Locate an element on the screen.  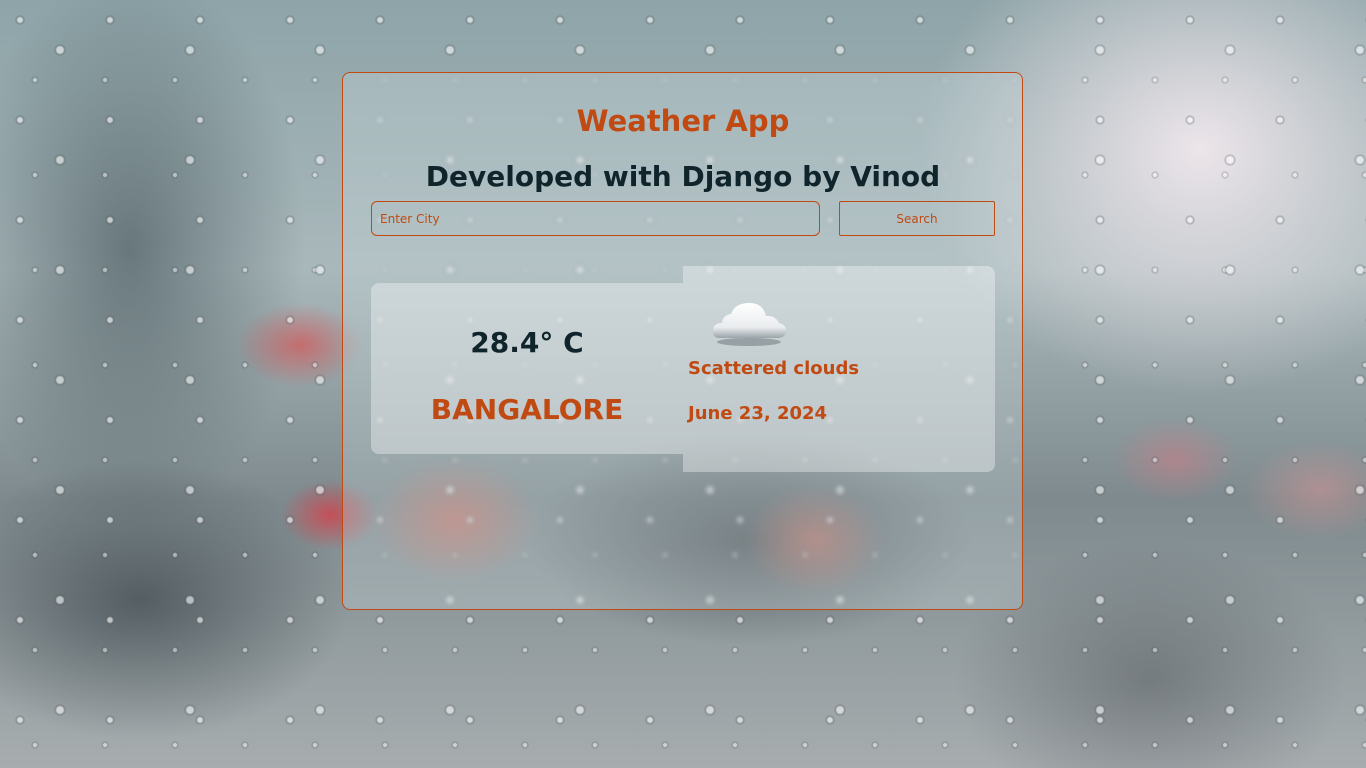
weather-date: June 23, 2024 is located at coordinates (758, 413).